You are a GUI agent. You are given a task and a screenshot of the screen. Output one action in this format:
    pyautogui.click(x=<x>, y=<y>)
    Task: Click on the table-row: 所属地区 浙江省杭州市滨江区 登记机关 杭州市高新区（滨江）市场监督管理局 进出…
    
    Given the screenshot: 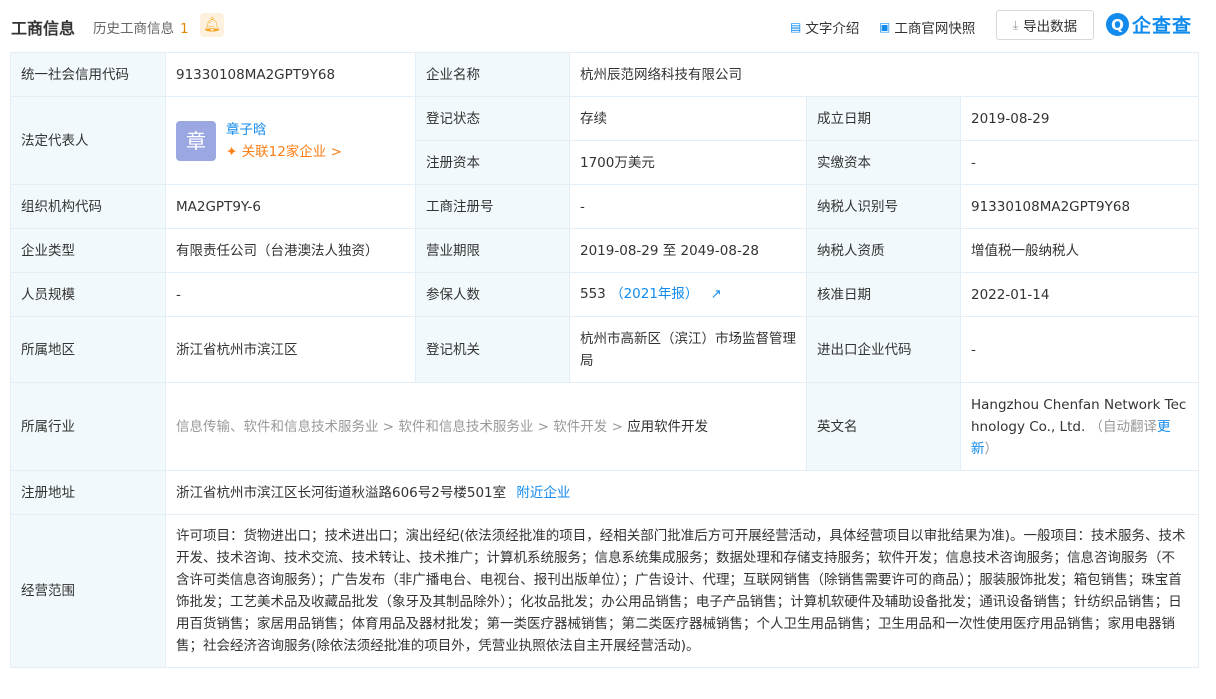 What is the action you would take?
    pyautogui.click(x=604, y=349)
    